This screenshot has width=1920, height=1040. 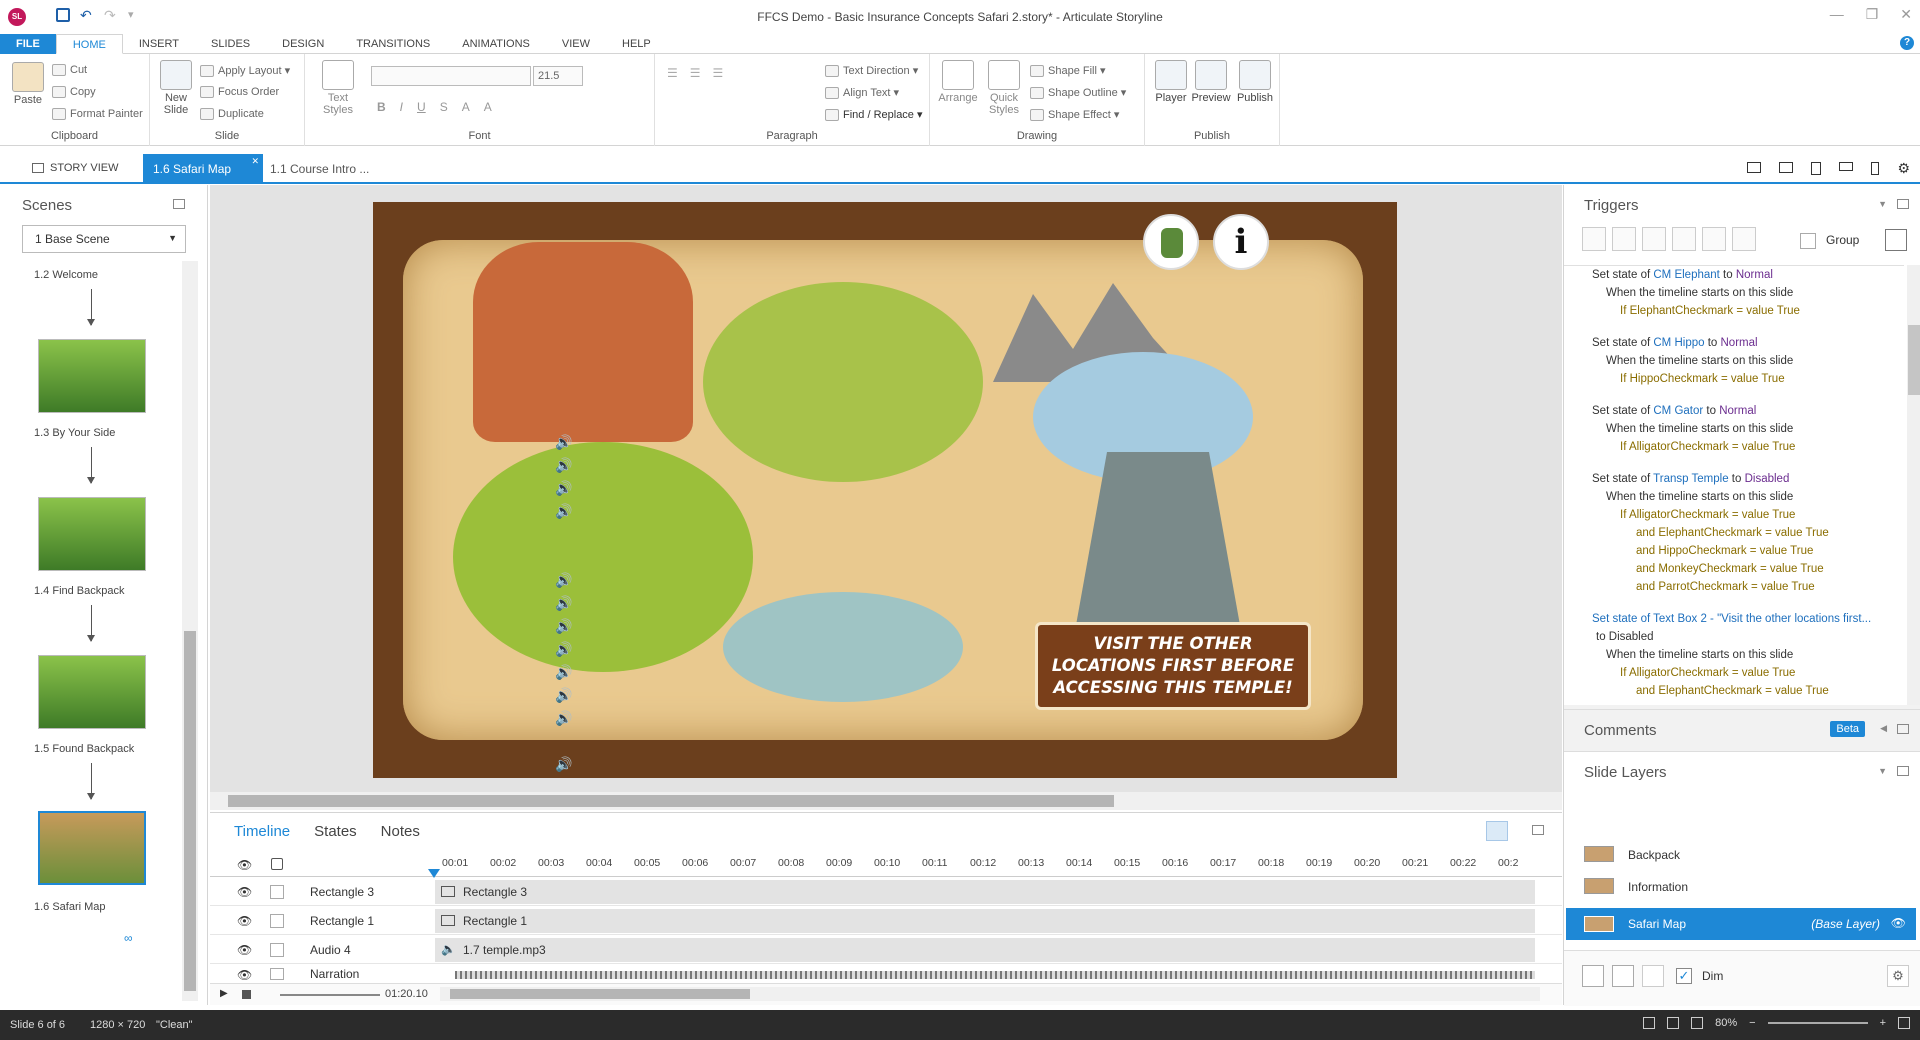 What do you see at coordinates (1883, 728) in the screenshot?
I see `expand-icon: ◀` at bounding box center [1883, 728].